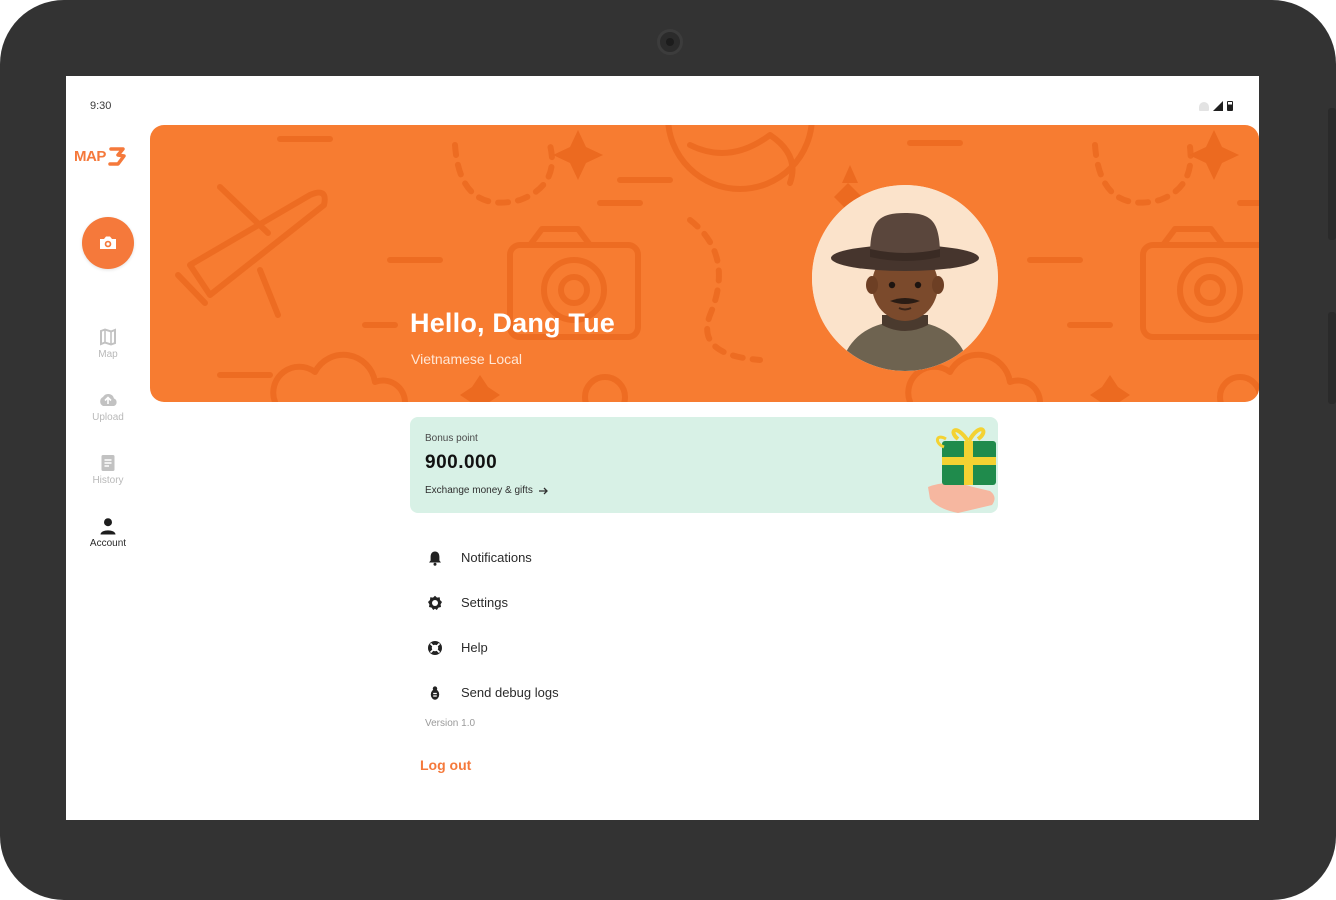 This screenshot has width=1336, height=900. Describe the element at coordinates (461, 462) in the screenshot. I see `bonus-value: 900.000` at that location.